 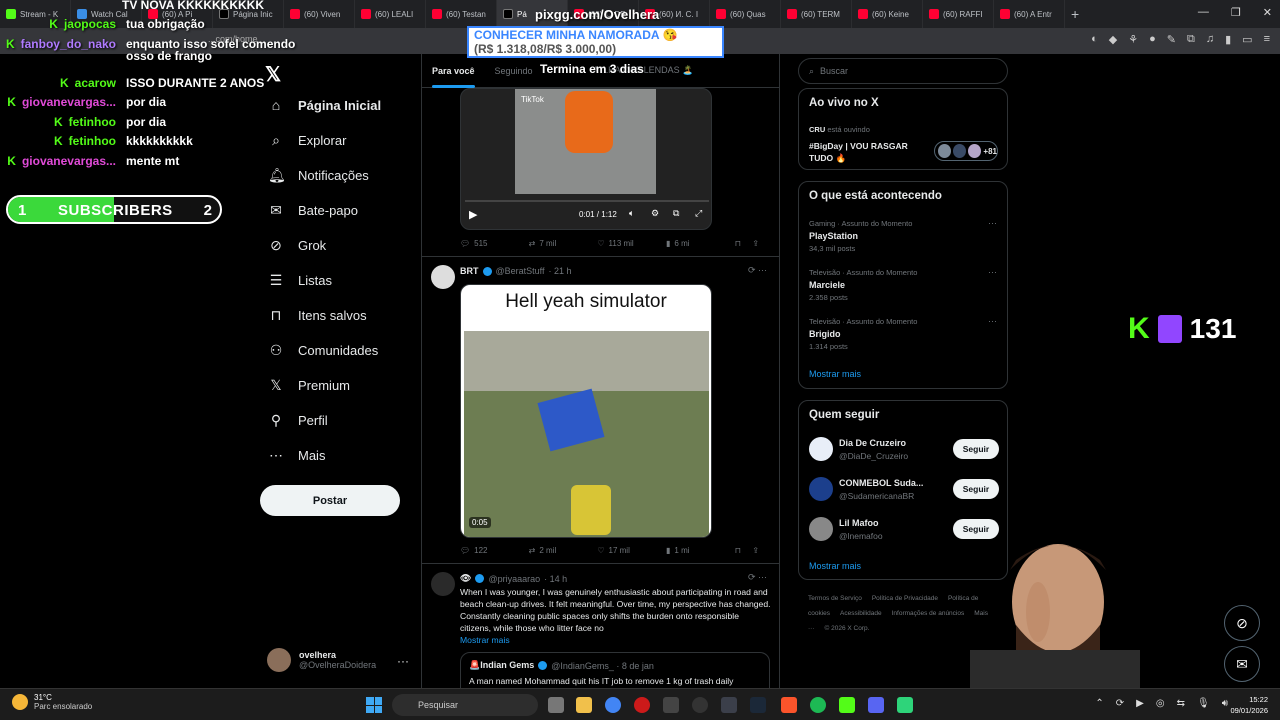 What do you see at coordinates (1113, 39) in the screenshot?
I see `extension-icon: ◆` at bounding box center [1113, 39].